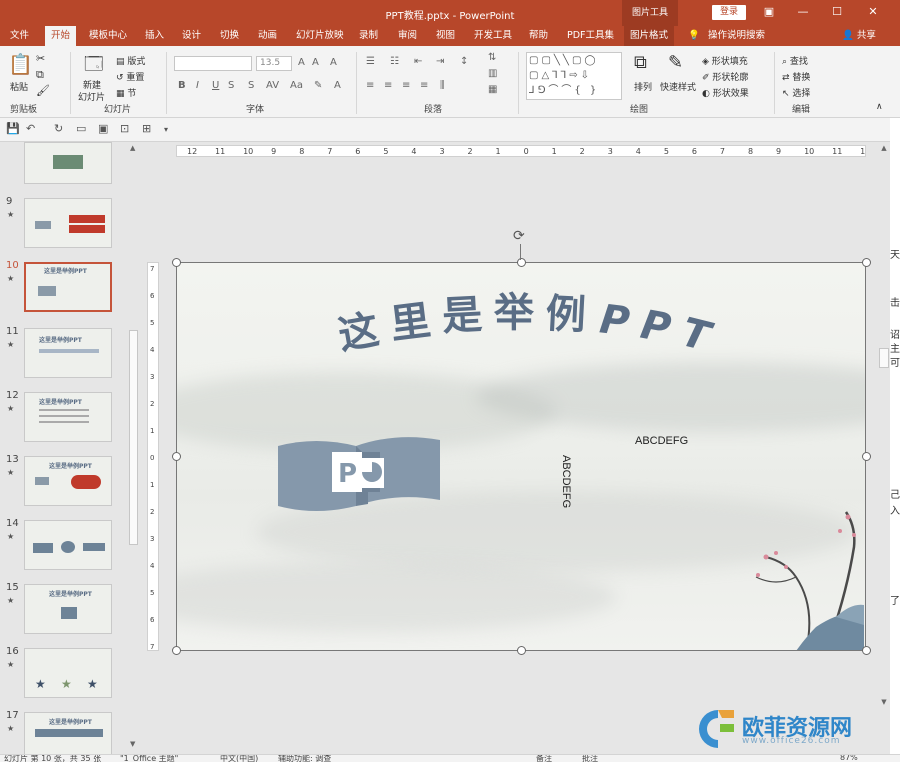  Describe the element at coordinates (492, 73) in the screenshot. I see `align-text-icon: ▥` at that location.